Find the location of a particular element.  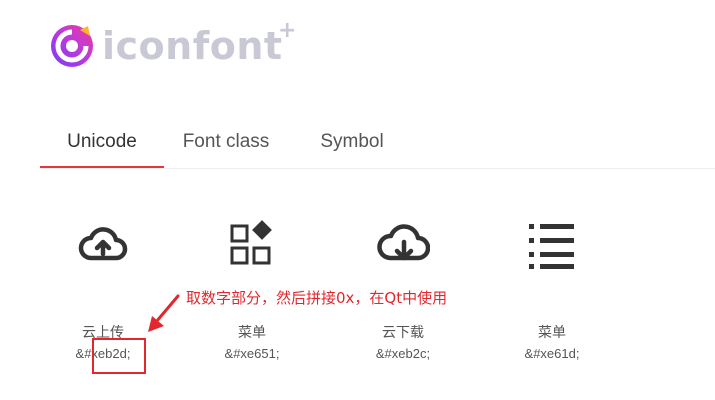

logo-text: iconfont is located at coordinates (192, 46).